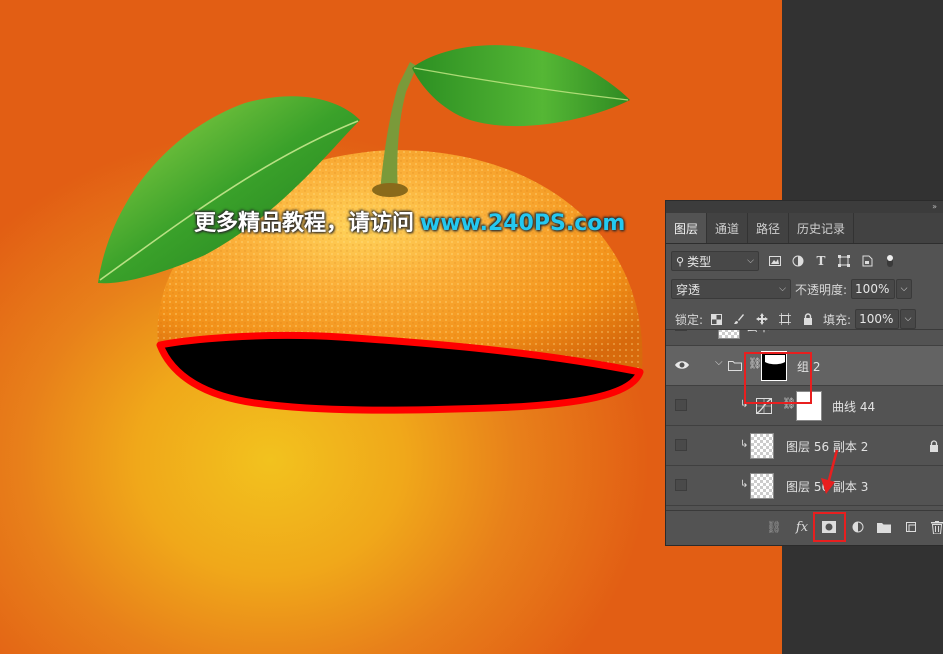  Describe the element at coordinates (890, 261) in the screenshot. I see `filter-toggle-icon` at that location.